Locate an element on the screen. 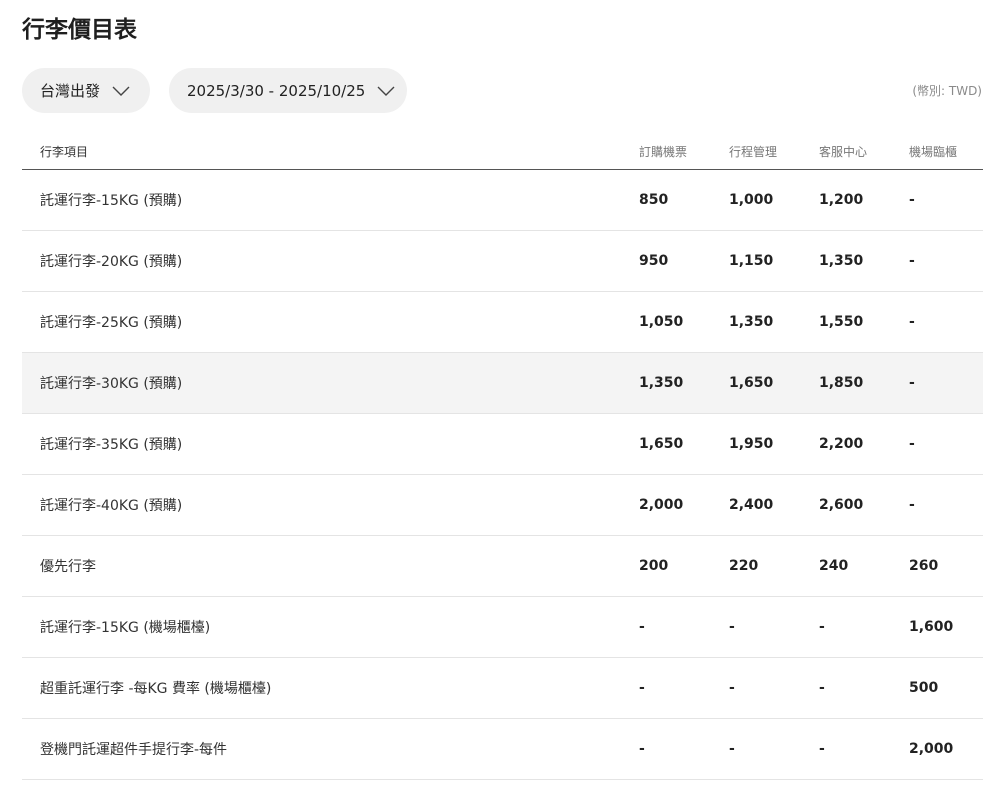  date-range-dropdown: 2025/3/30 - 2025/10/25 is located at coordinates (288, 90).